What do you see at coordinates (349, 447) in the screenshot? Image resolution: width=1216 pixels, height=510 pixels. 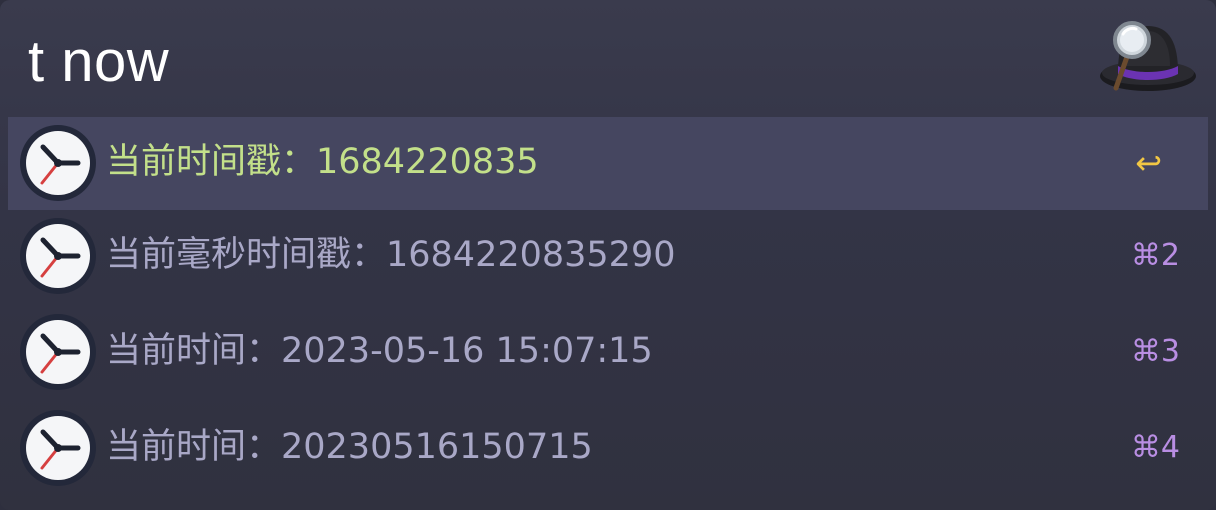 I see `result-title: 当前时间：20230516150715` at bounding box center [349, 447].